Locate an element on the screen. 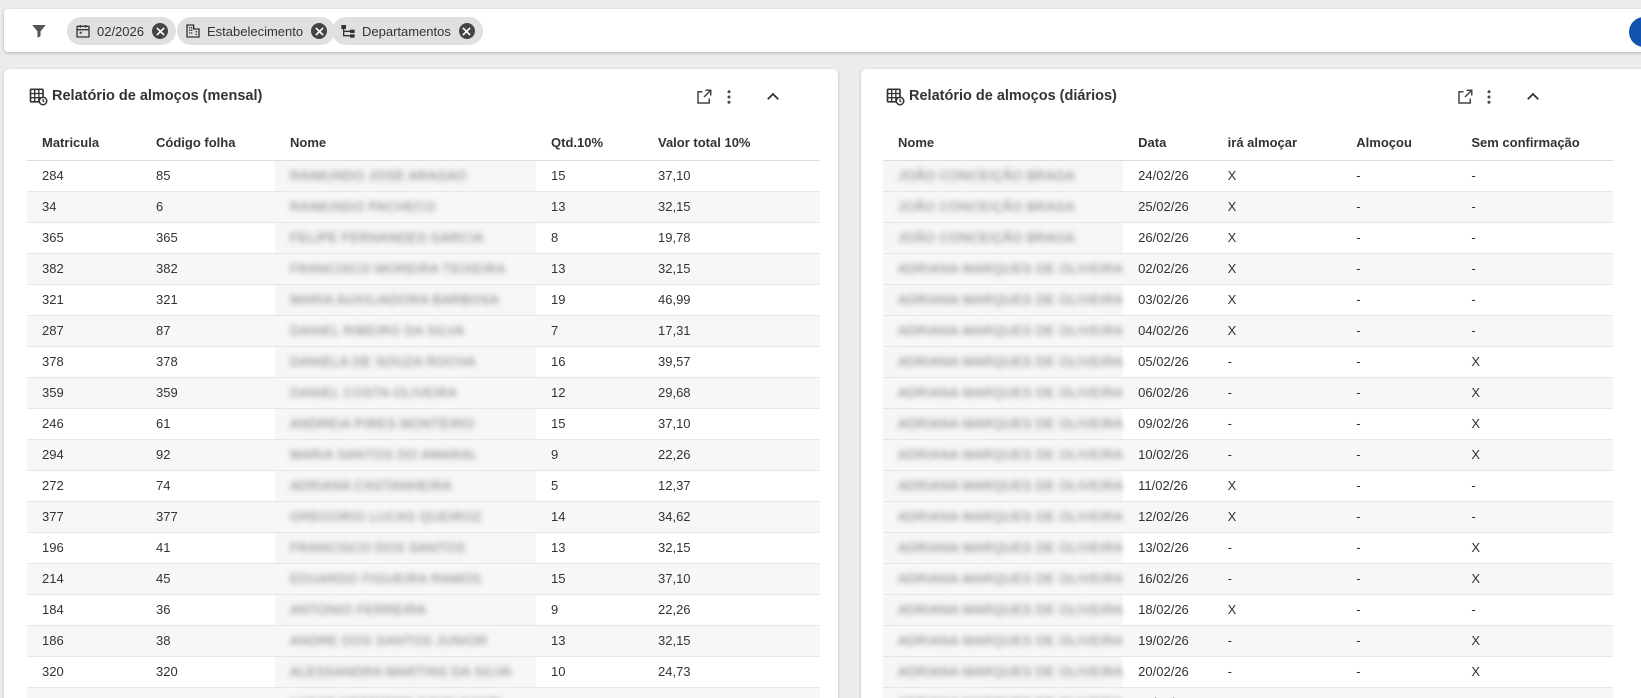  table-row: ADRIANA MARQUES DE OLIVEIRA 10/02/26- - X is located at coordinates (1248, 455).